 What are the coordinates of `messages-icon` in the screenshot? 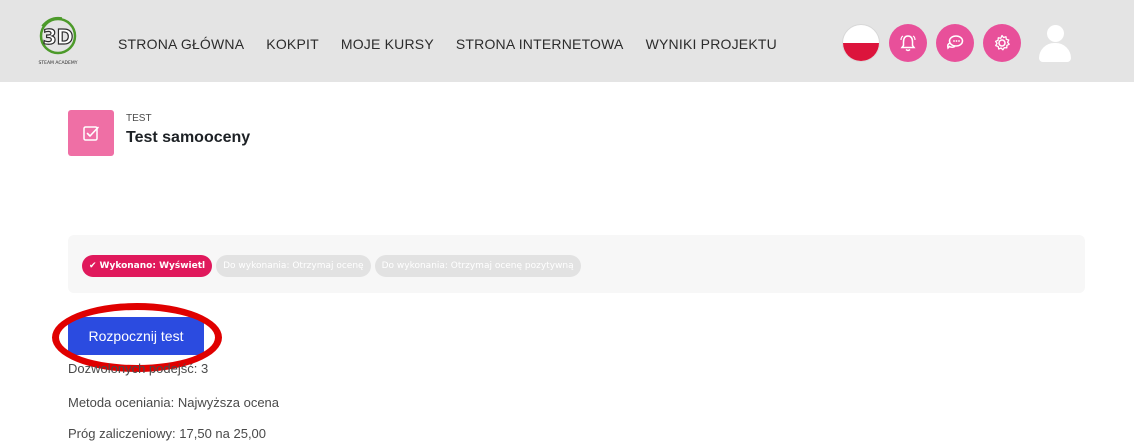 It's located at (955, 43).